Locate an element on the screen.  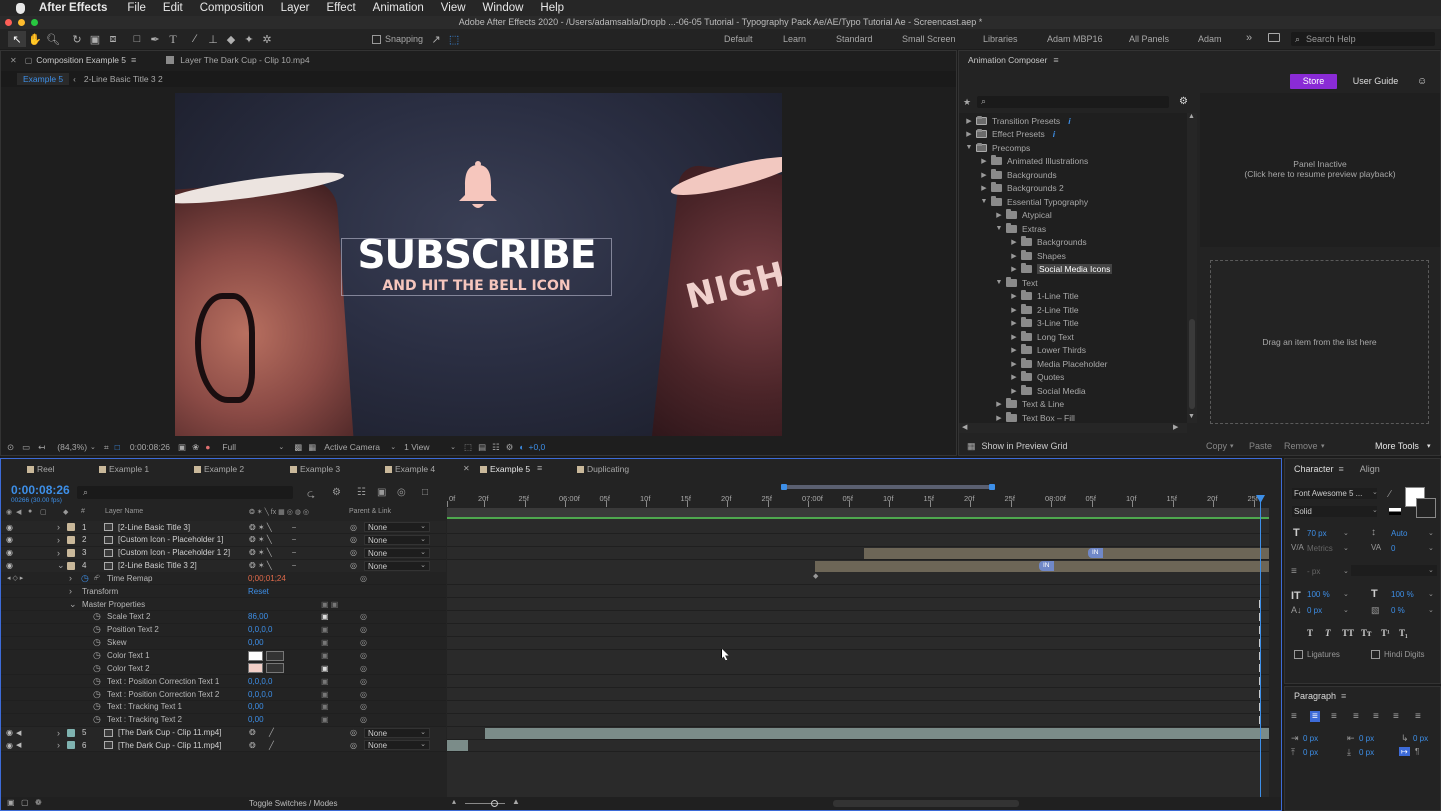
property-row: ◷ Text : Tracking Text 1 0,00 ▣ ◎ is located at coordinates (223, 707).